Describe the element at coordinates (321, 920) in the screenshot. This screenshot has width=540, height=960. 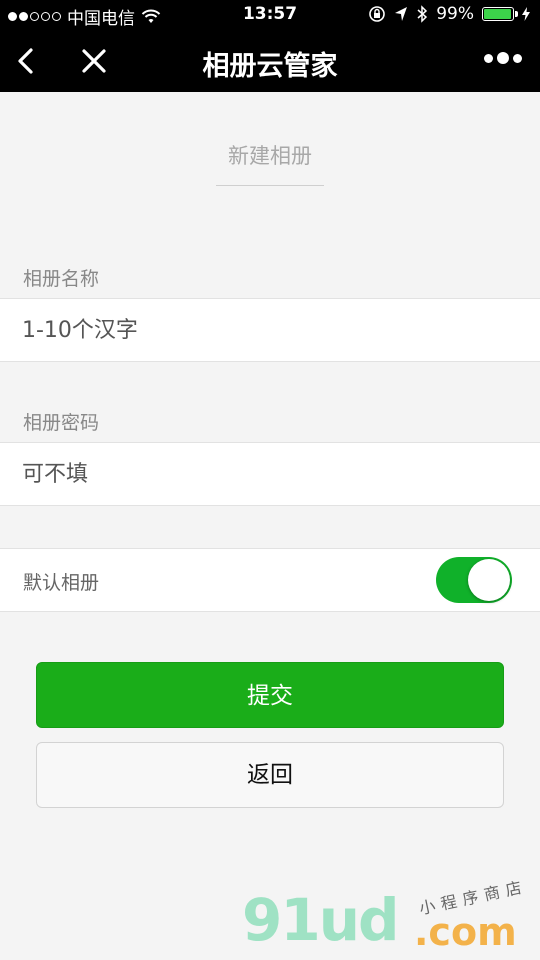
I see `watermark-brand: 91ud` at that location.